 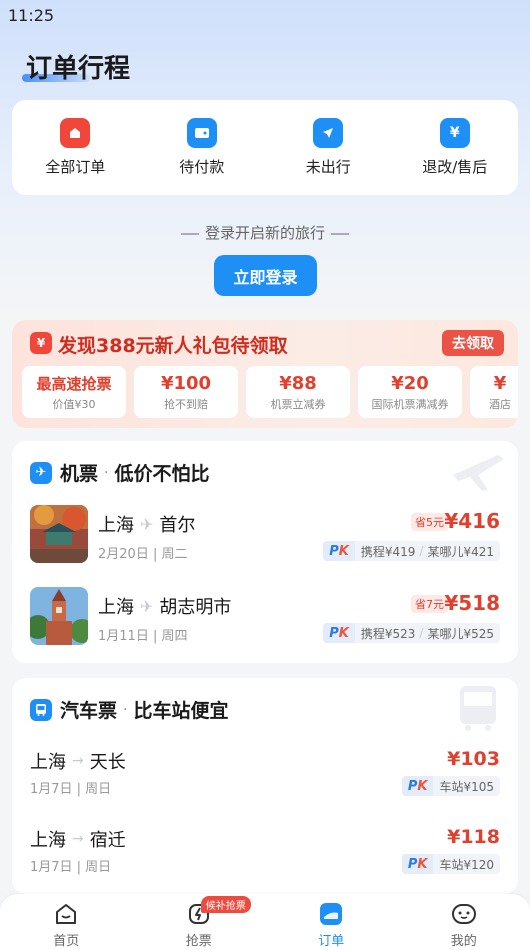 What do you see at coordinates (464, 925) in the screenshot?
I see `tab-profile: 我的` at bounding box center [464, 925].